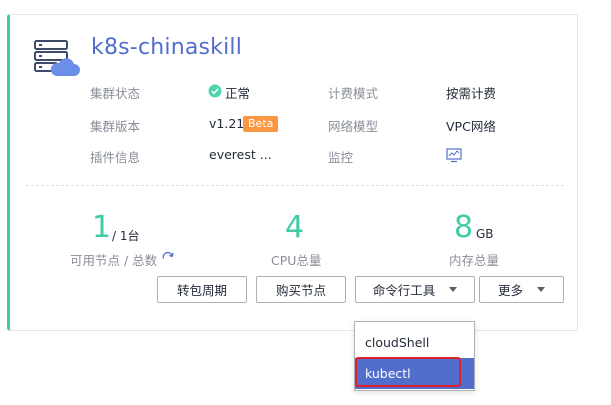  What do you see at coordinates (168, 257) in the screenshot?
I see `refresh-icon` at bounding box center [168, 257].